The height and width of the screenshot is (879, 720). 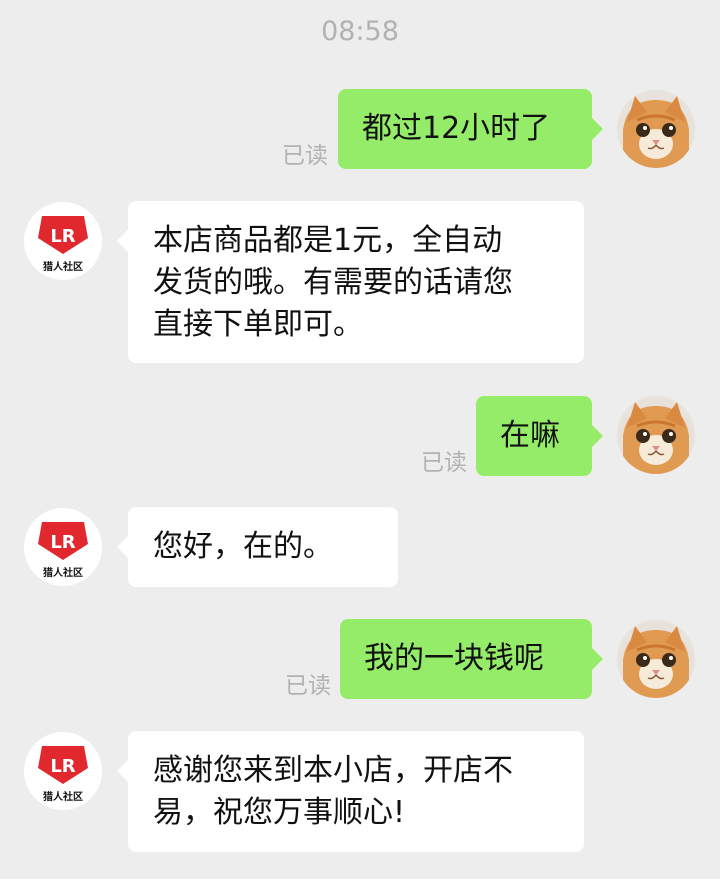 I want to click on sent-message-bubble: 我的一块钱呢, so click(x=471, y=659).